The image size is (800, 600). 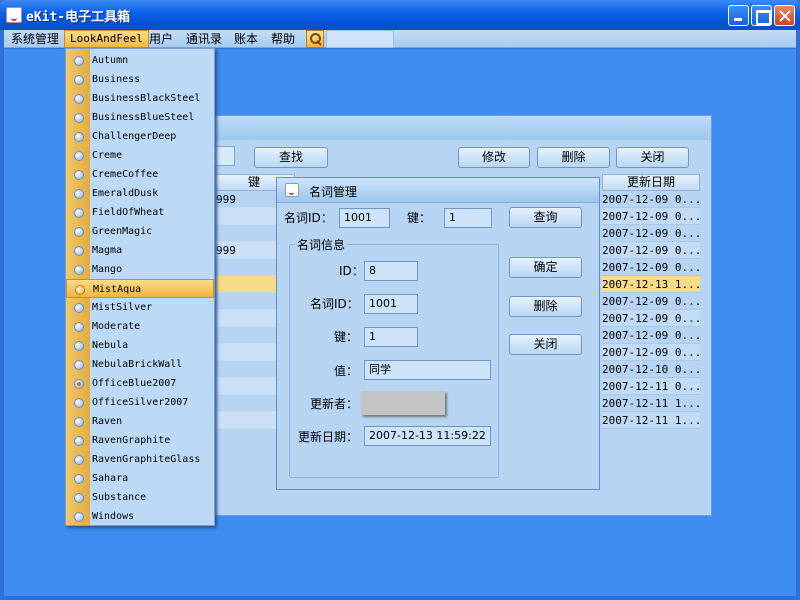 What do you see at coordinates (494, 157) in the screenshot?
I see `edit-button: 修改` at bounding box center [494, 157].